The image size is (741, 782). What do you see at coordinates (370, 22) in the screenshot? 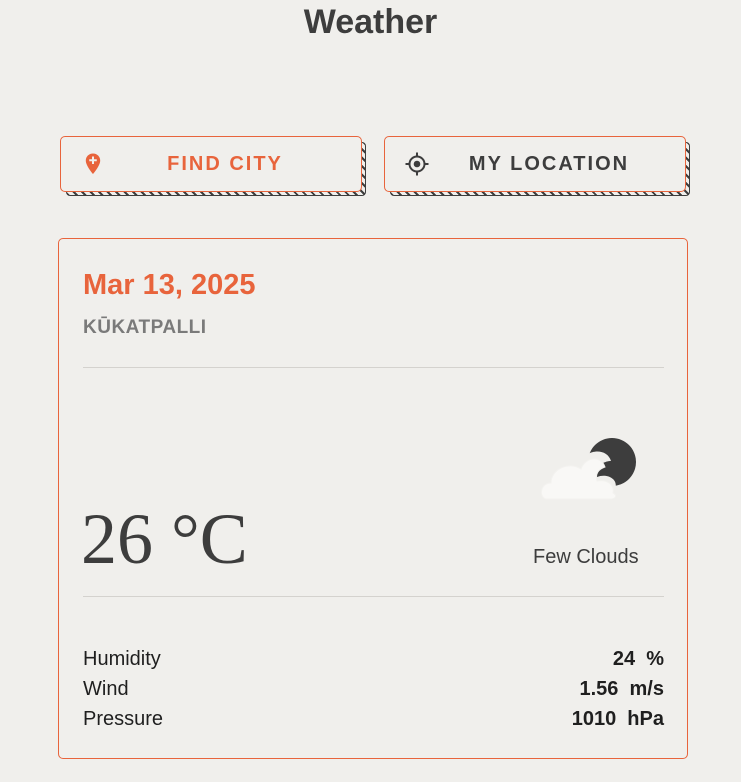
I see `app-title: Weather` at bounding box center [370, 22].